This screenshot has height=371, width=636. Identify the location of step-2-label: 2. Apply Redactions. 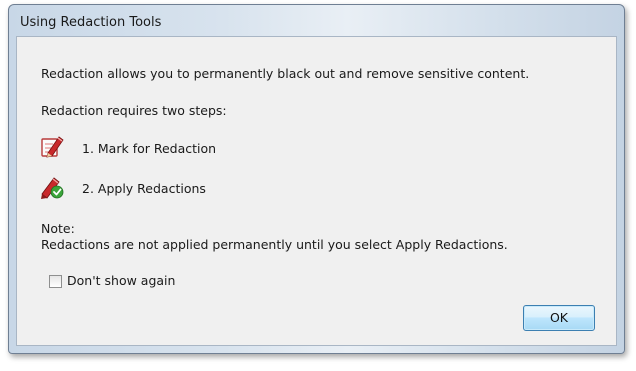
(144, 188).